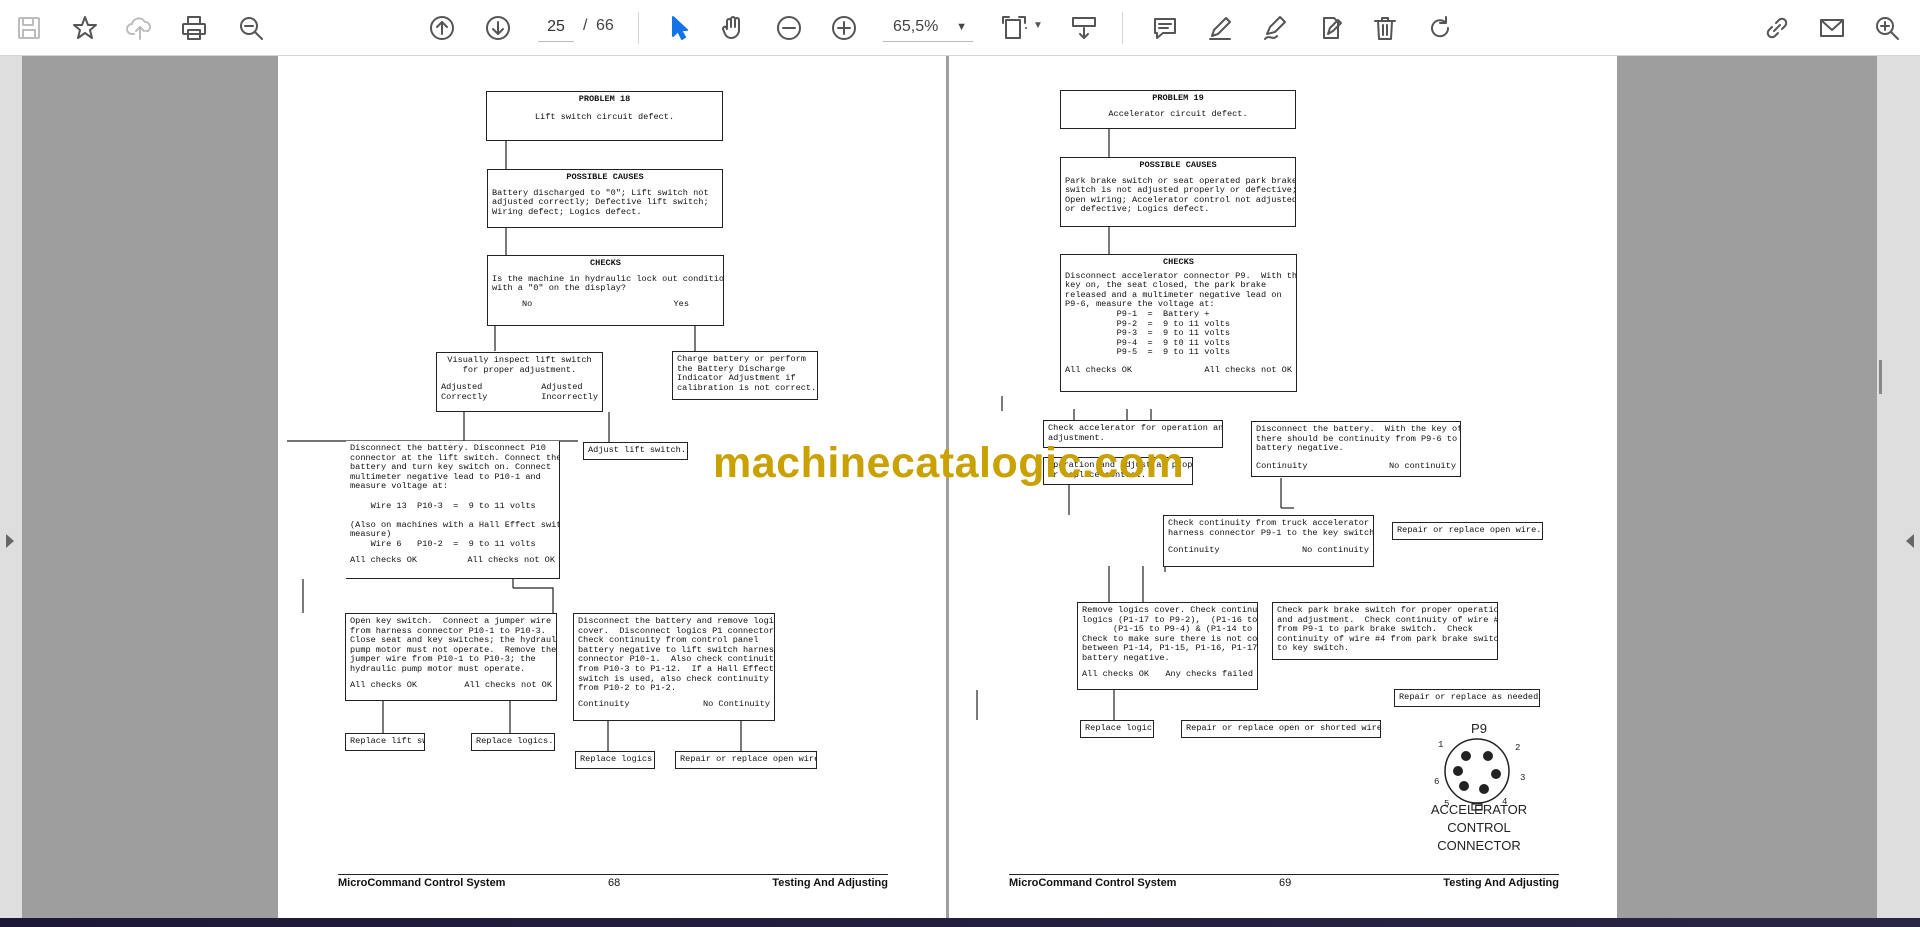  What do you see at coordinates (1084, 28) in the screenshot?
I see `scroll-mode-icon` at bounding box center [1084, 28].